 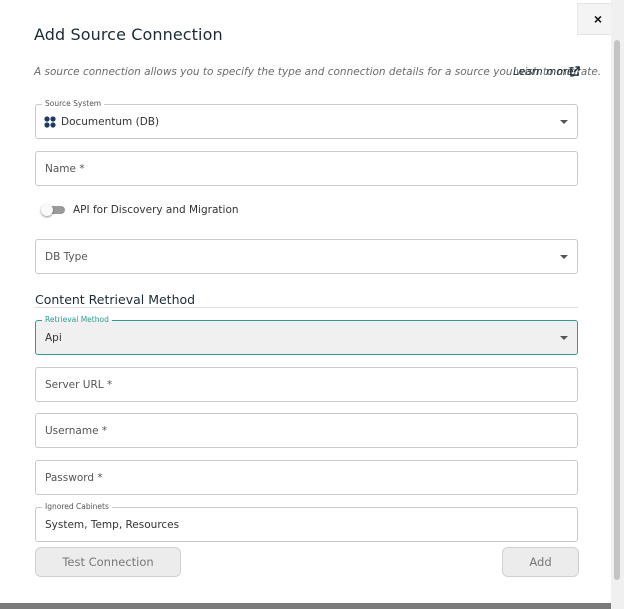 I want to click on source-system-select: Source System Documentum (DB), so click(x=306, y=119).